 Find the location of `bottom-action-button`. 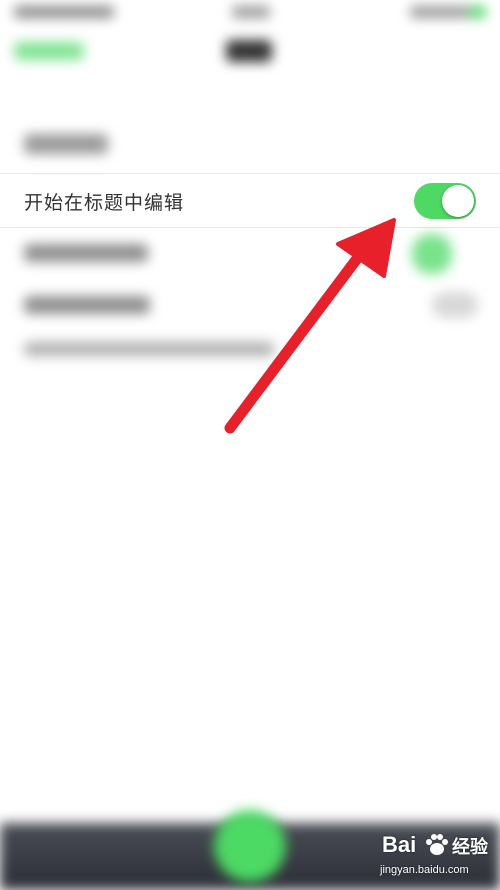

bottom-action-button is located at coordinates (250, 846).